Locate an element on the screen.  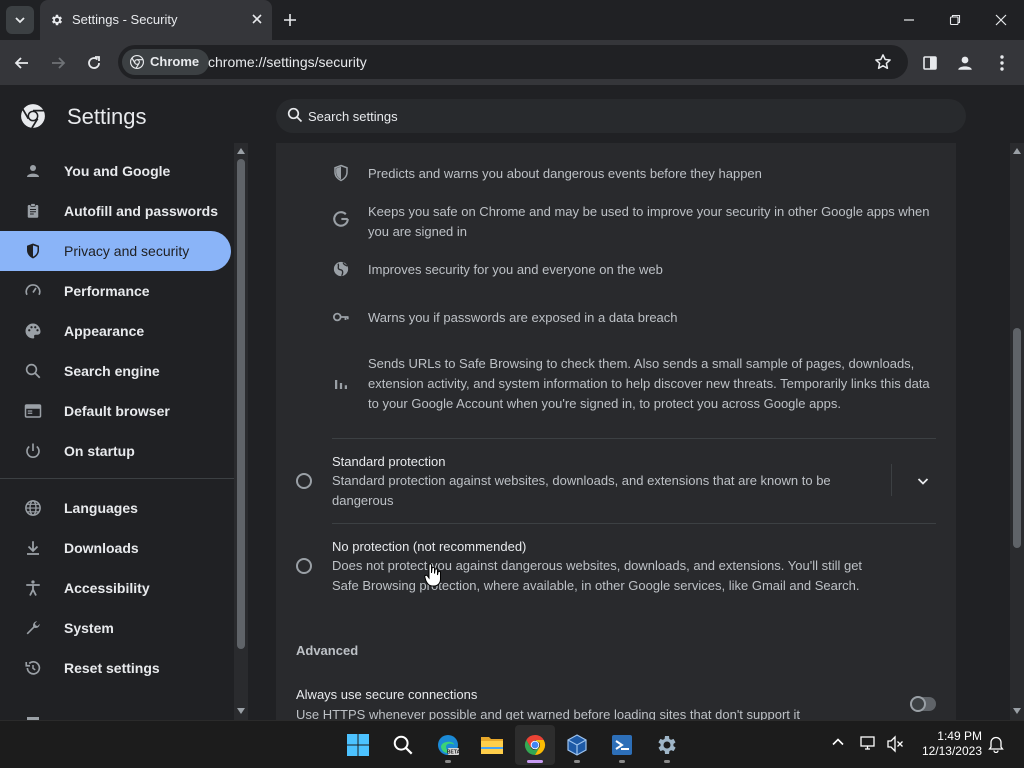
reload-button is located at coordinates (94, 63).